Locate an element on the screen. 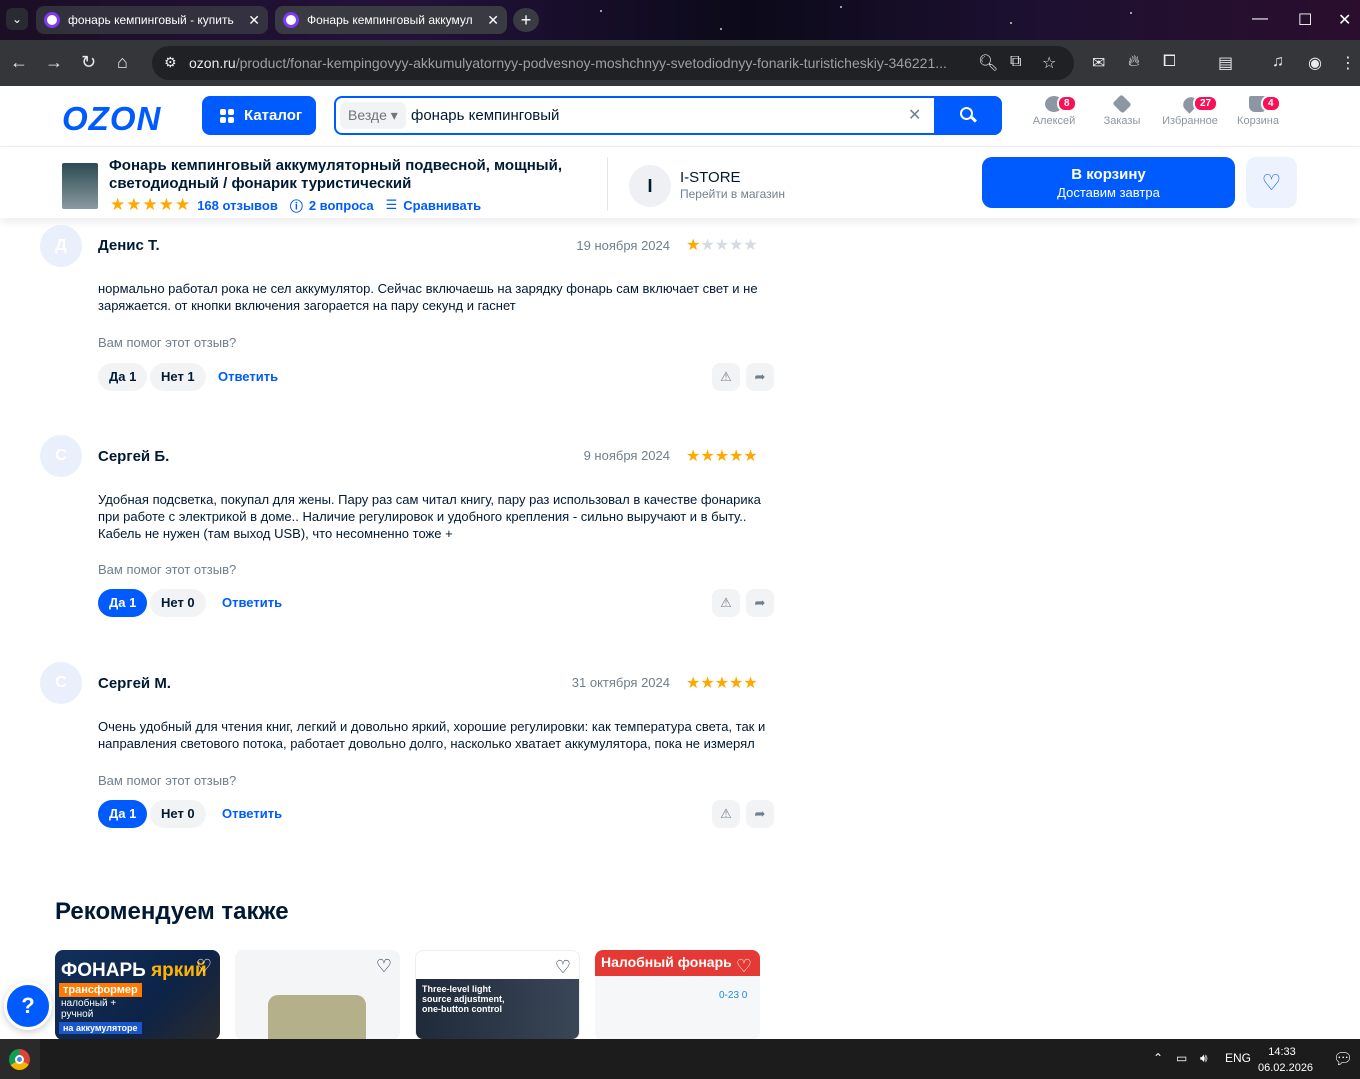  review-date: 31 октября 2024 is located at coordinates (620, 682).